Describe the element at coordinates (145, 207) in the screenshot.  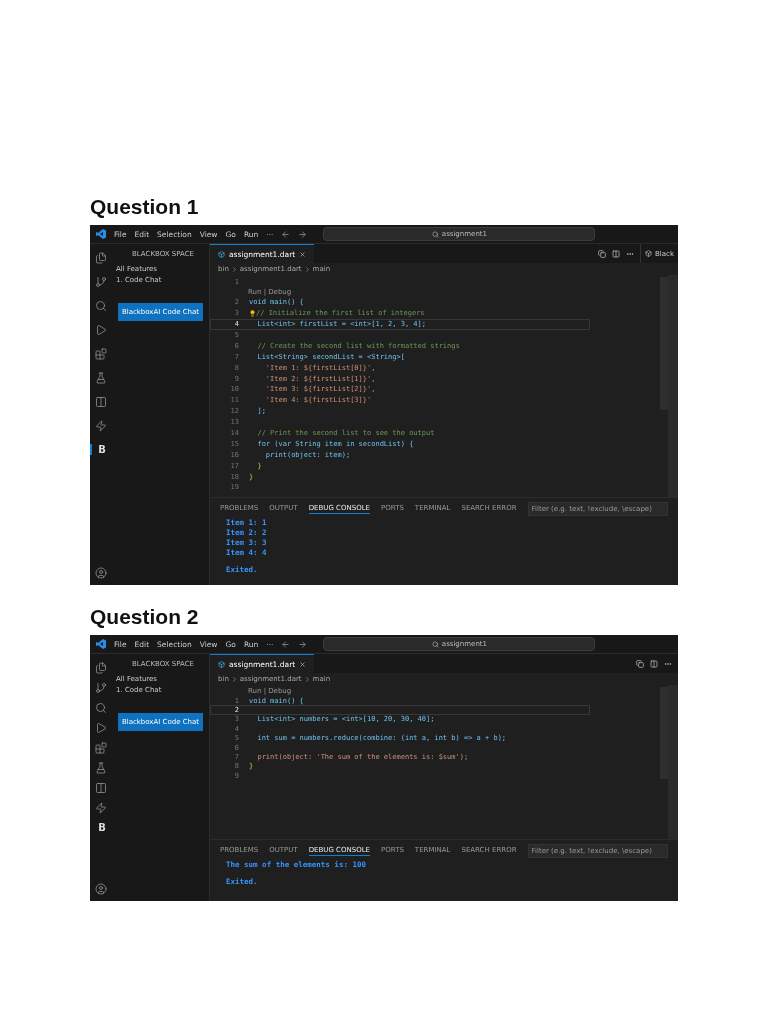
I see `question-heading: Question 1` at that location.